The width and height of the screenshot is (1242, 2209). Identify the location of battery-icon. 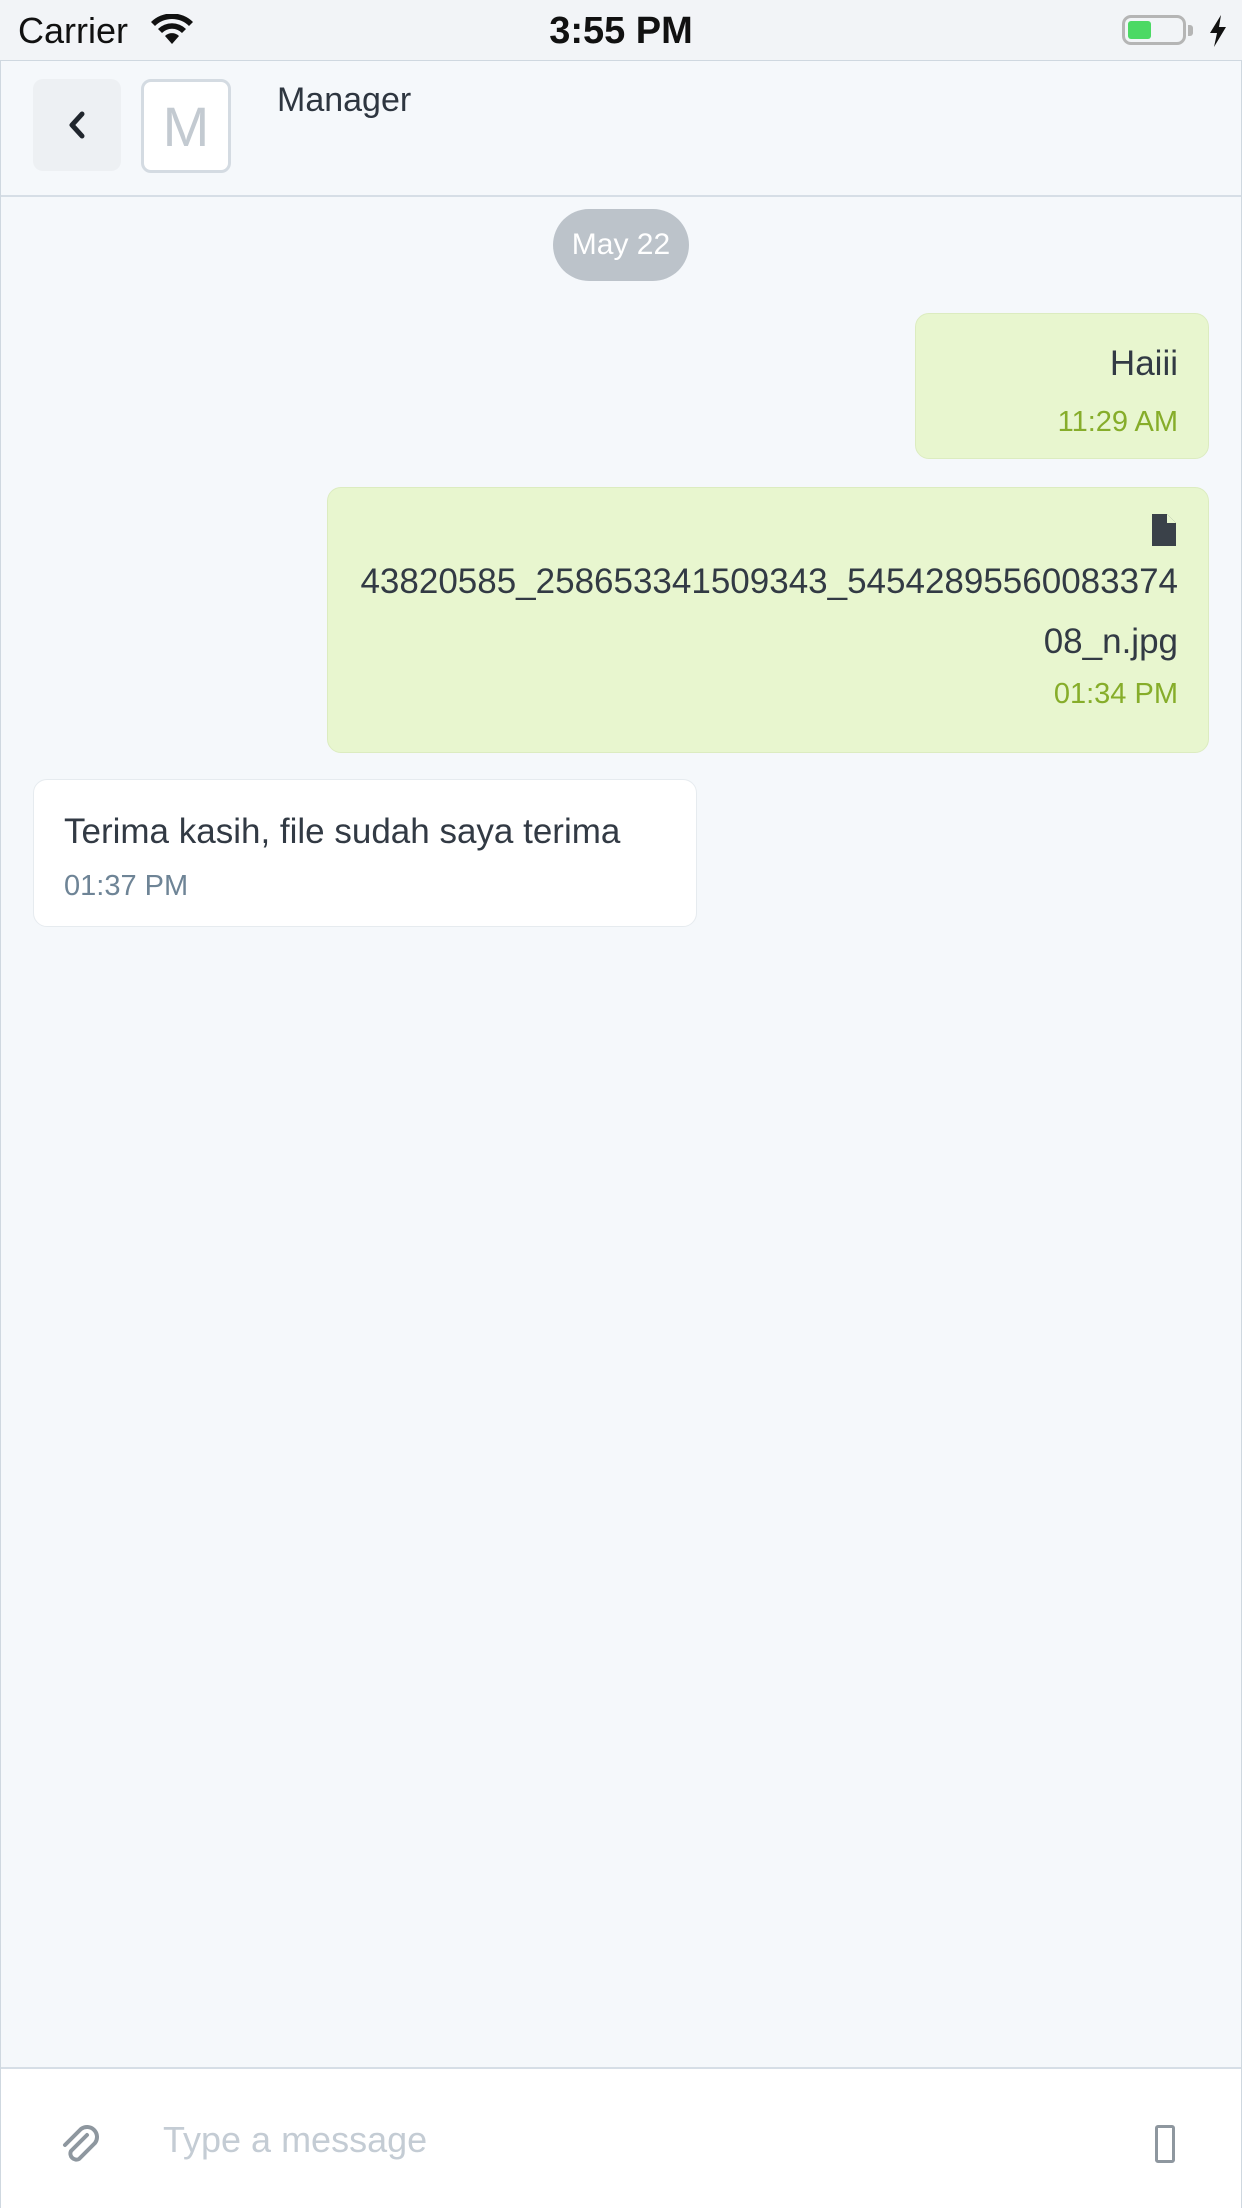
(1157, 31).